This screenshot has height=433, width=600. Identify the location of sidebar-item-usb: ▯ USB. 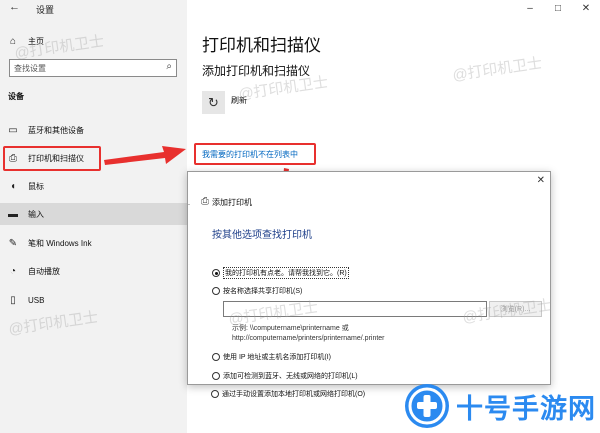
(93, 300).